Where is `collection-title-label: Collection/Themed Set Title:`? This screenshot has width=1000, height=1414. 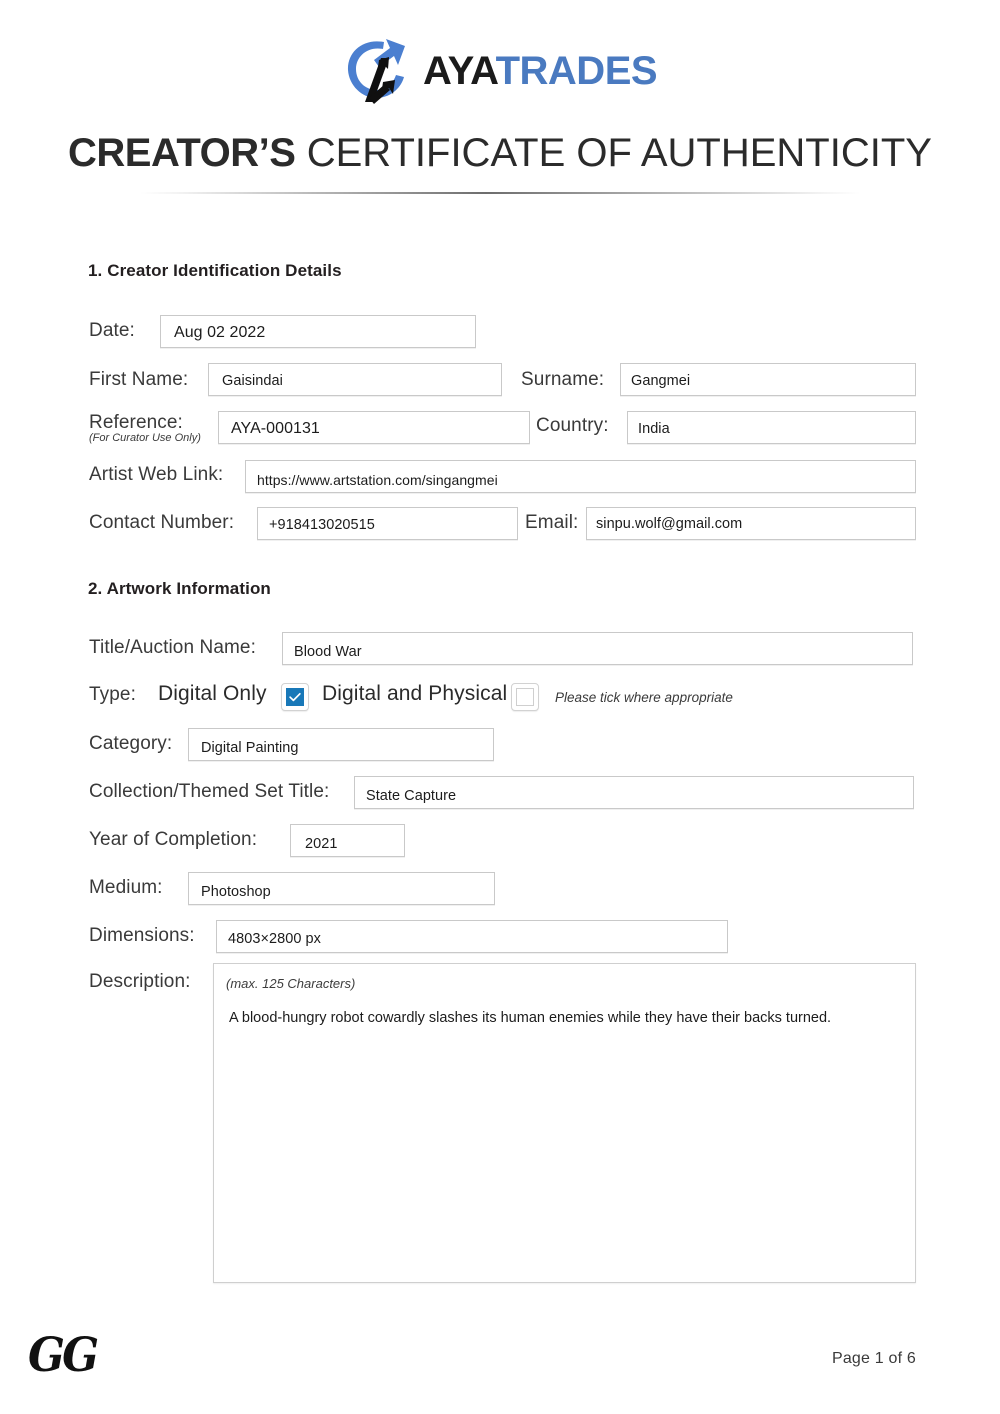
collection-title-label: Collection/Themed Set Title: is located at coordinates (209, 791).